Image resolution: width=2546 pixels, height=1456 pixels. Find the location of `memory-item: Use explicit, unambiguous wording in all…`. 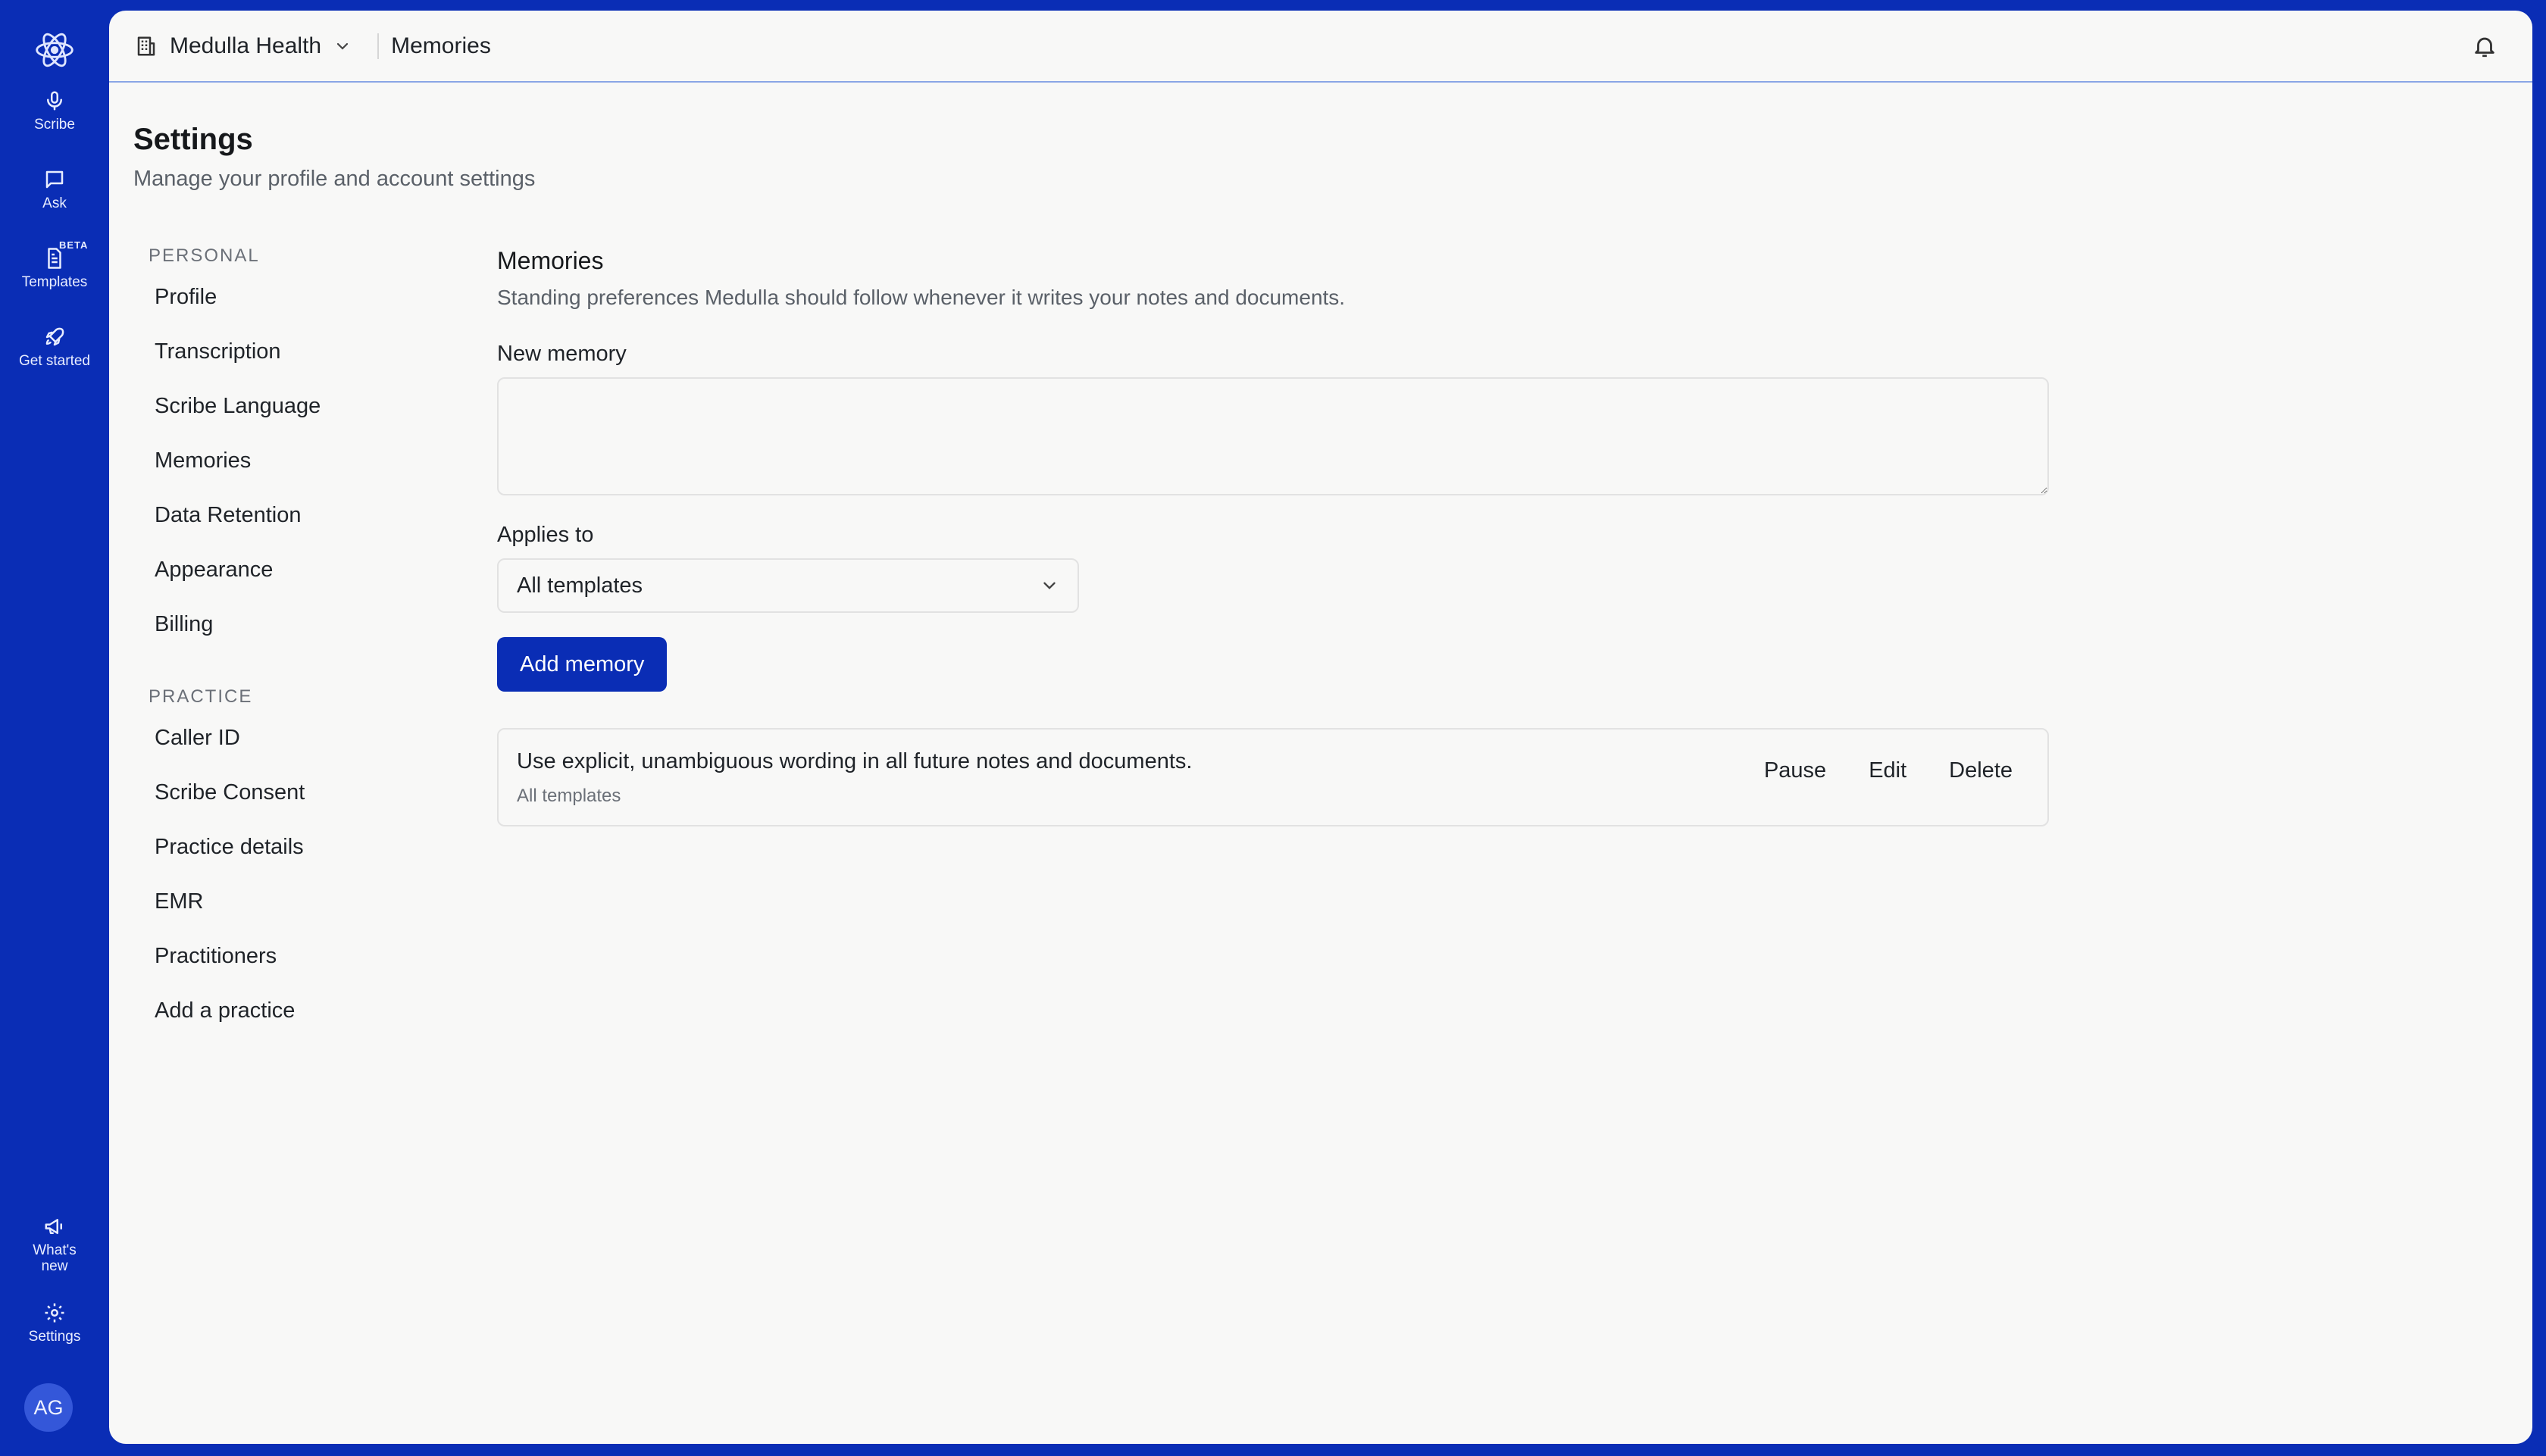

memory-item: Use explicit, unambiguous wording in all… is located at coordinates (1273, 777).